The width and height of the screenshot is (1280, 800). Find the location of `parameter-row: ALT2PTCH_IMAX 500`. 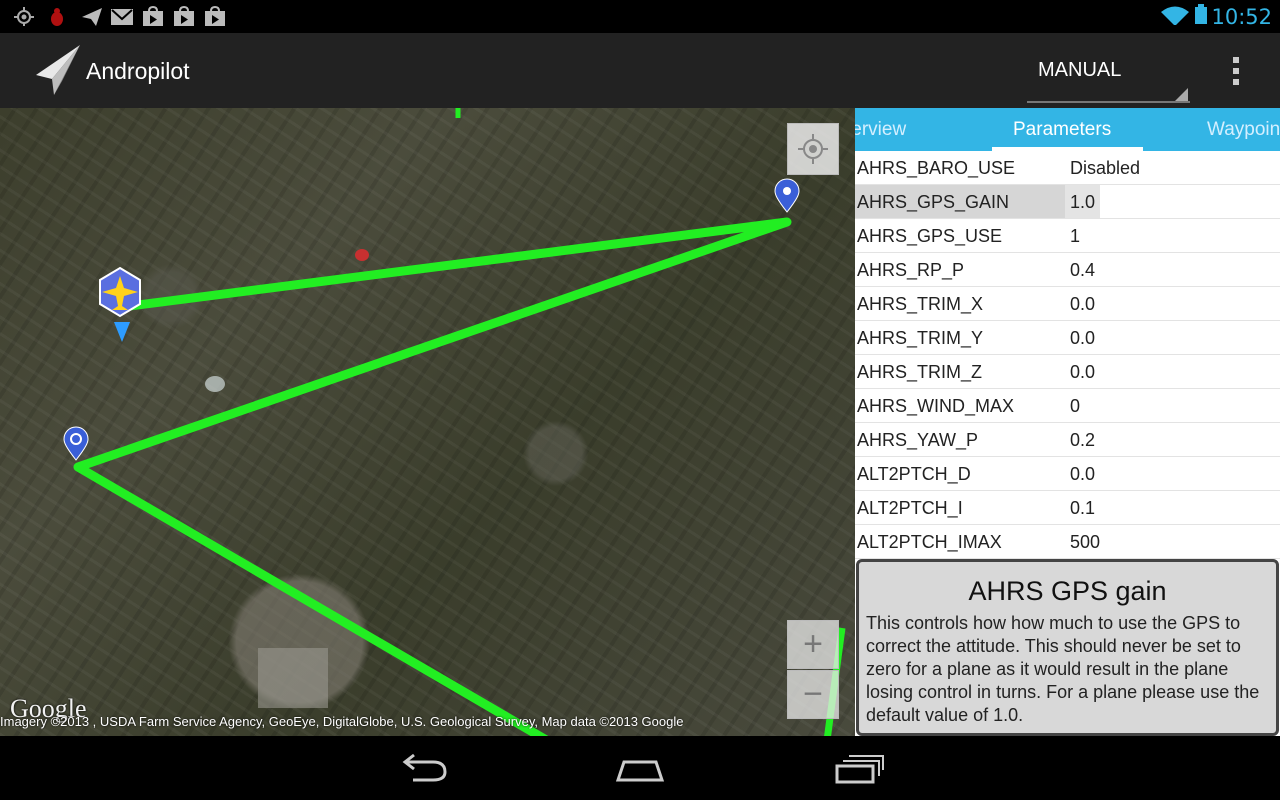

parameter-row: ALT2PTCH_IMAX 500 is located at coordinates (1067, 542).